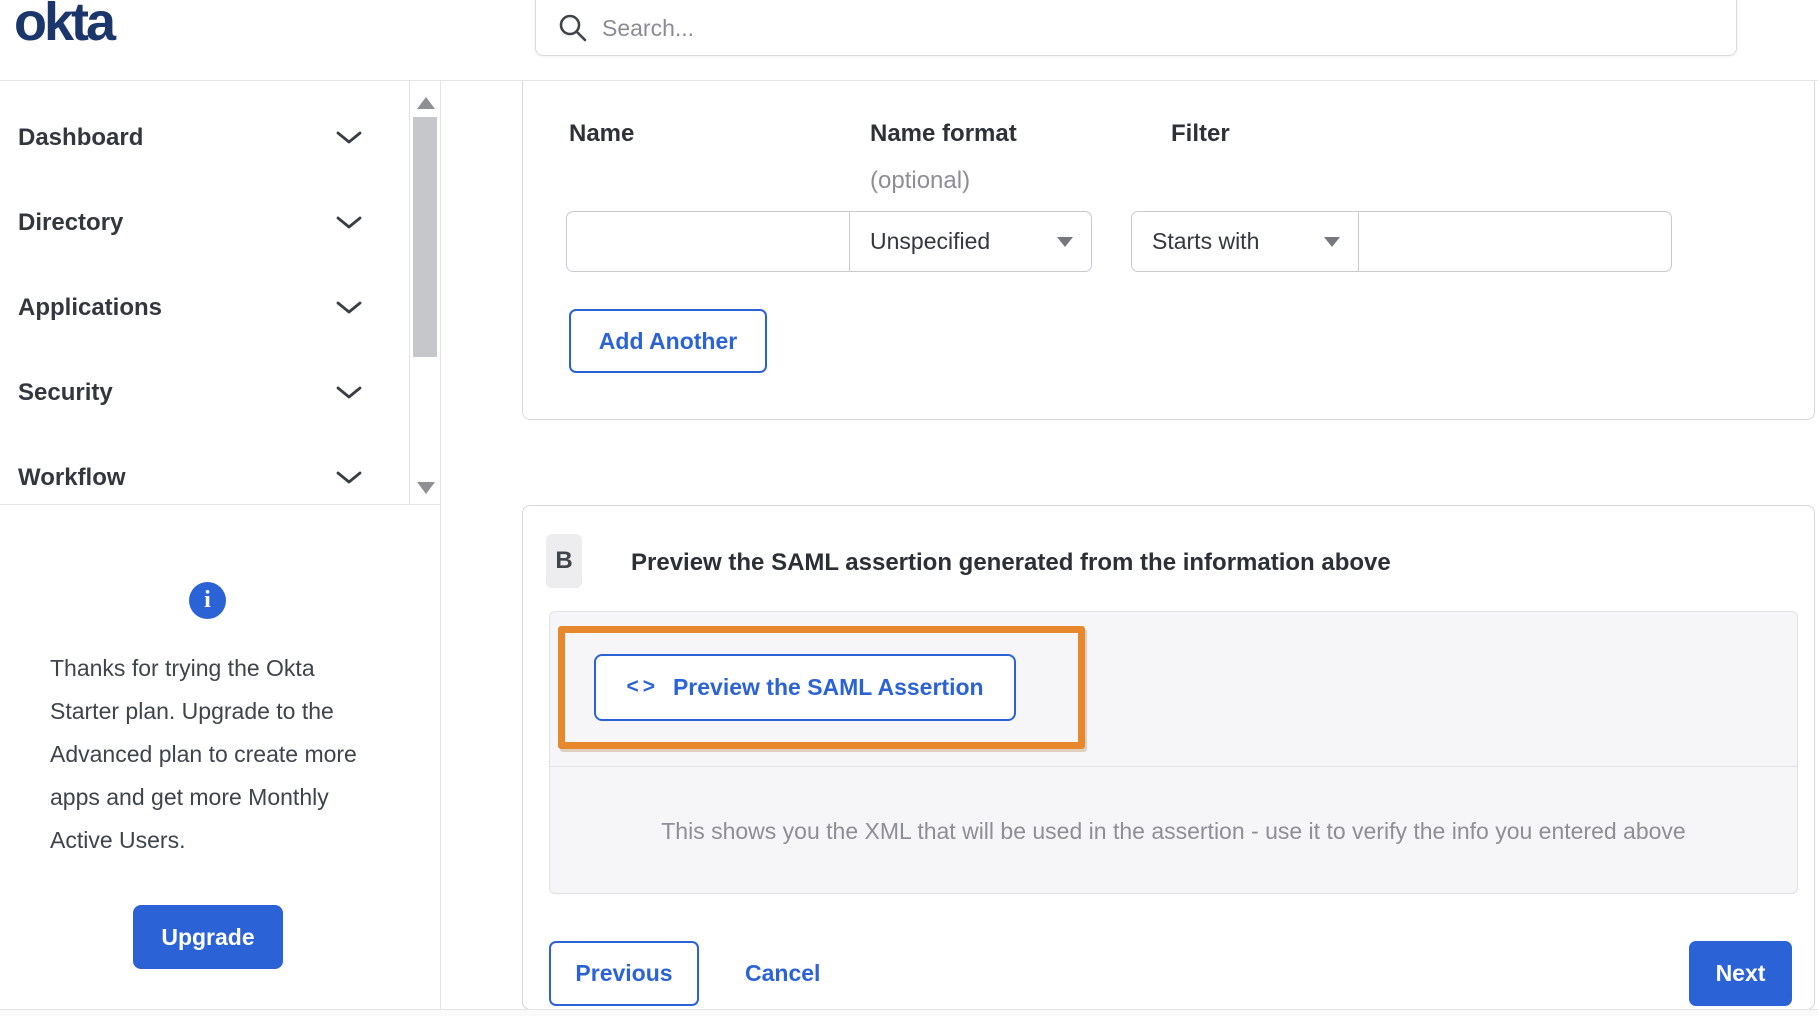  Describe the element at coordinates (81, 137) in the screenshot. I see `sidebar-item-label: Dashboard` at that location.